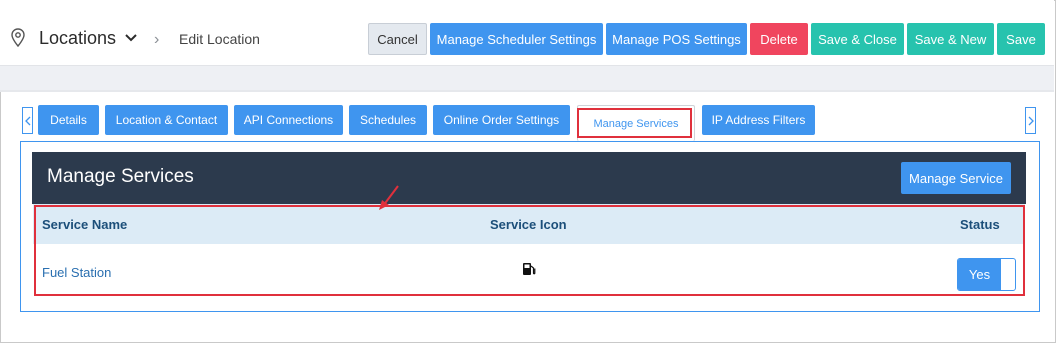  I want to click on save-close-button: Save & Close, so click(857, 39).